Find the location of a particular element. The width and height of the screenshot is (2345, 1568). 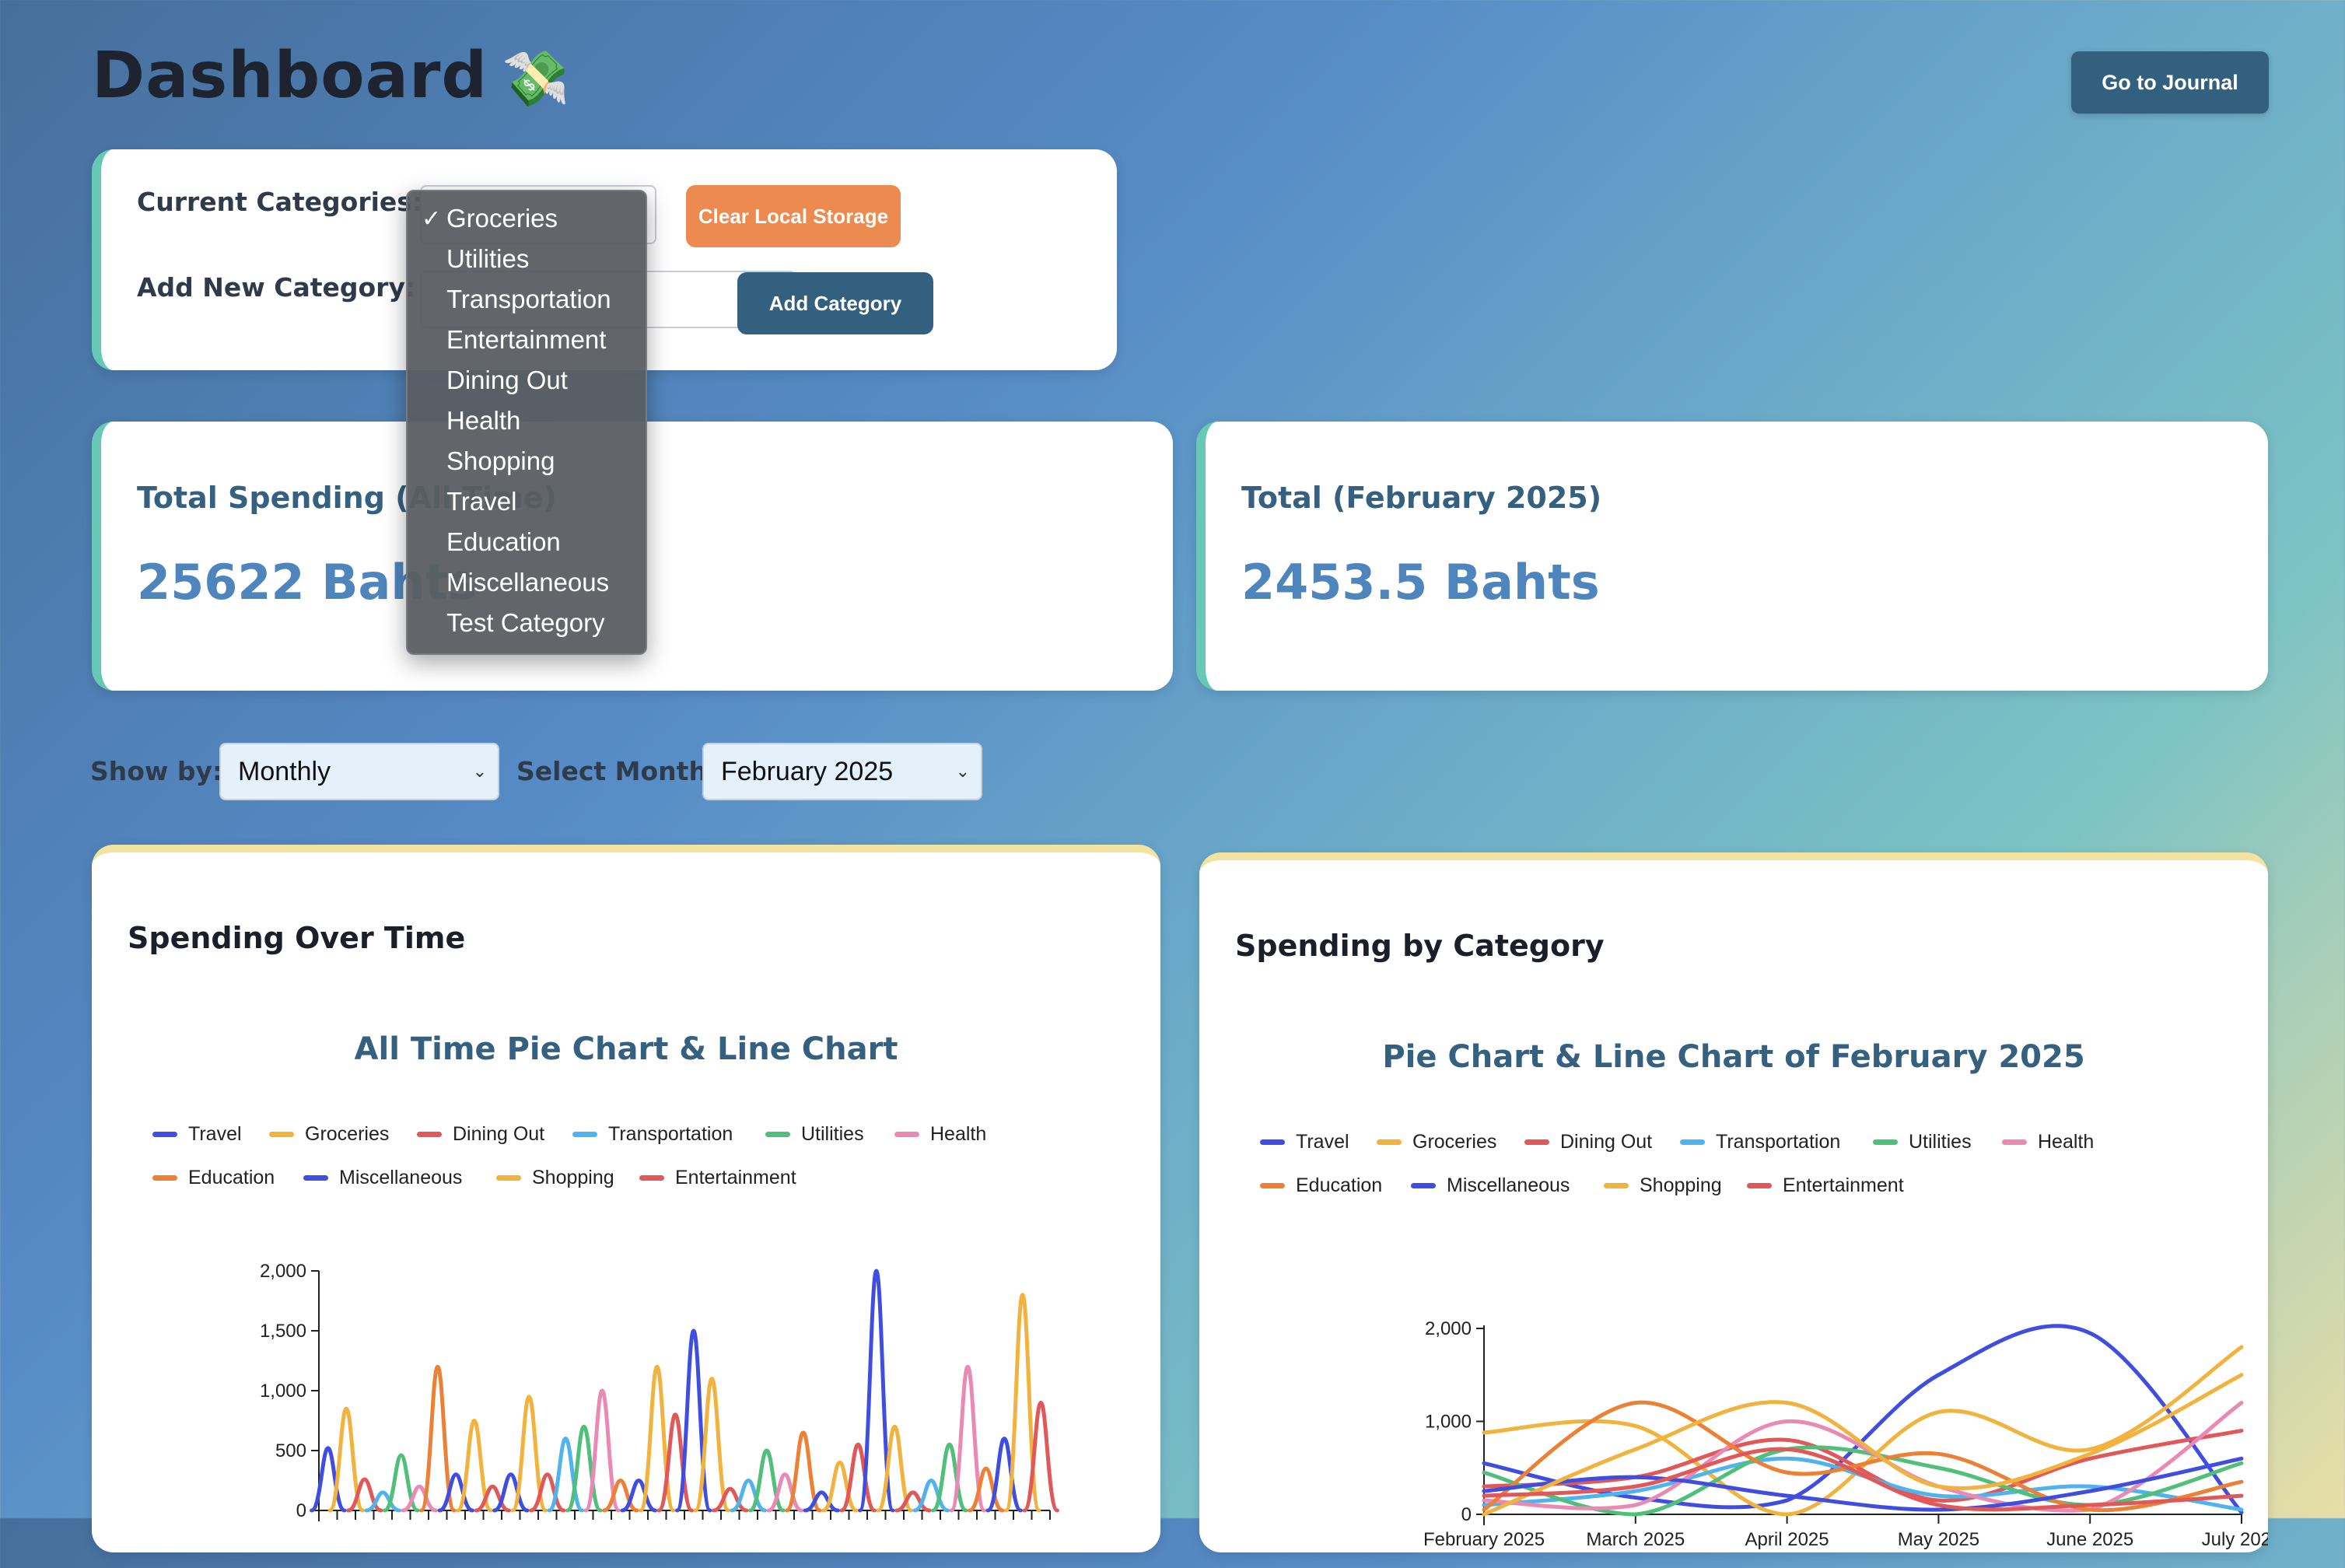

dropdown-option: Test Category is located at coordinates (526, 623).